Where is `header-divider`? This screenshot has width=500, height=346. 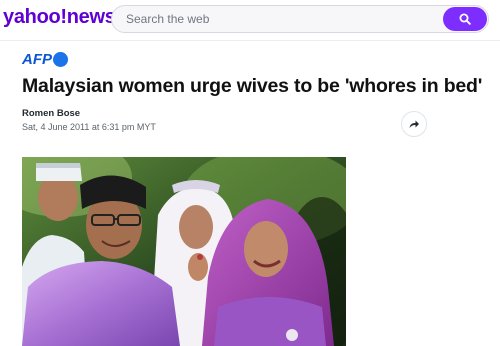 header-divider is located at coordinates (250, 40).